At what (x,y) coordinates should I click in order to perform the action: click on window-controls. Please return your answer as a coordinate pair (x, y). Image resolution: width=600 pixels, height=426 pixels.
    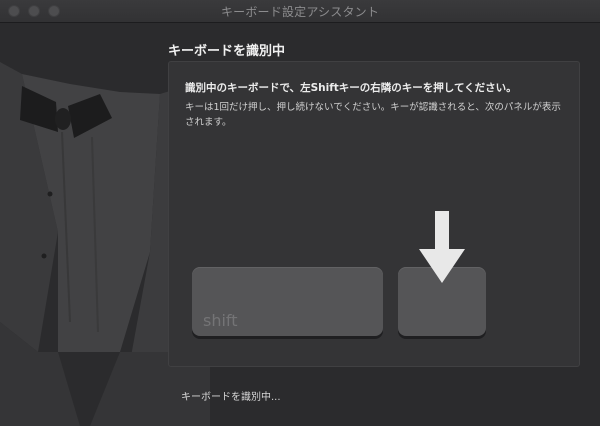
    Looking at the image, I should click on (34, 11).